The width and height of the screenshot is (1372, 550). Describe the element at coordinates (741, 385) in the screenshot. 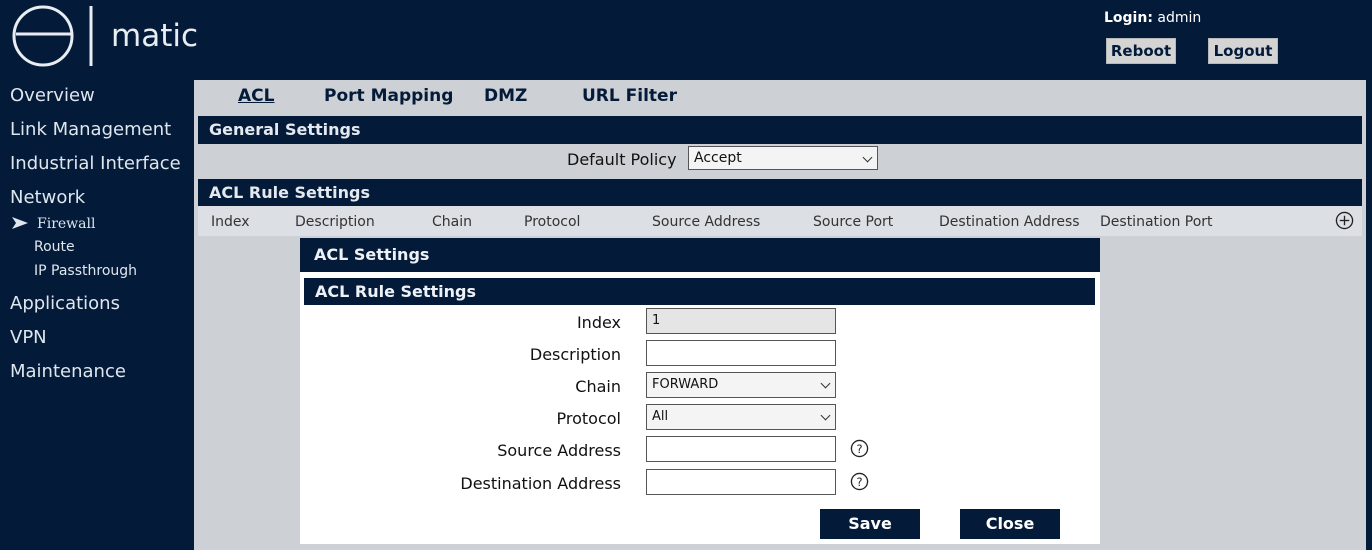

I see `chain-select: FORWARD` at that location.